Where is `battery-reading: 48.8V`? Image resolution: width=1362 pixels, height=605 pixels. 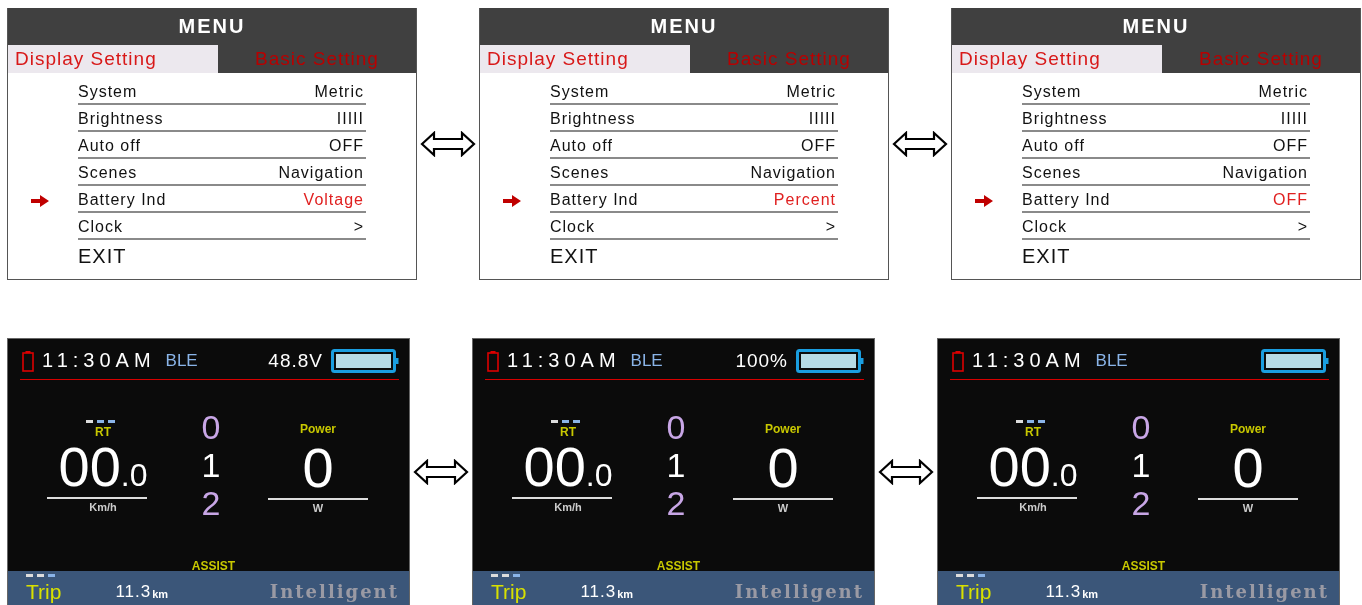
battery-reading: 48.8V is located at coordinates (295, 360).